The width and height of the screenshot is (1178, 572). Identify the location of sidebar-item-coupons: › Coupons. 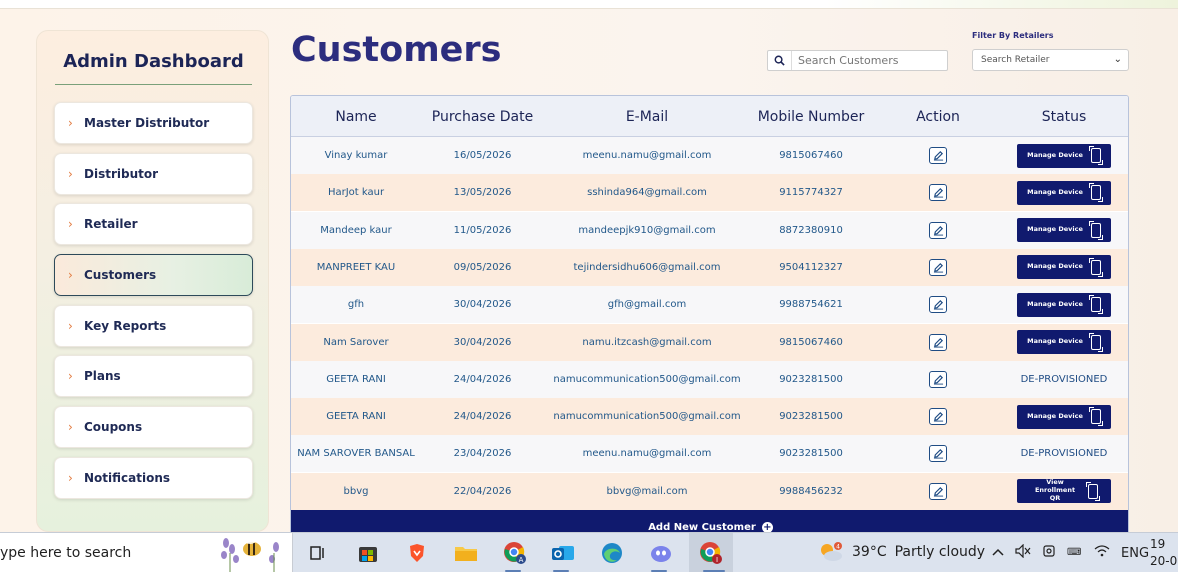
(153, 427).